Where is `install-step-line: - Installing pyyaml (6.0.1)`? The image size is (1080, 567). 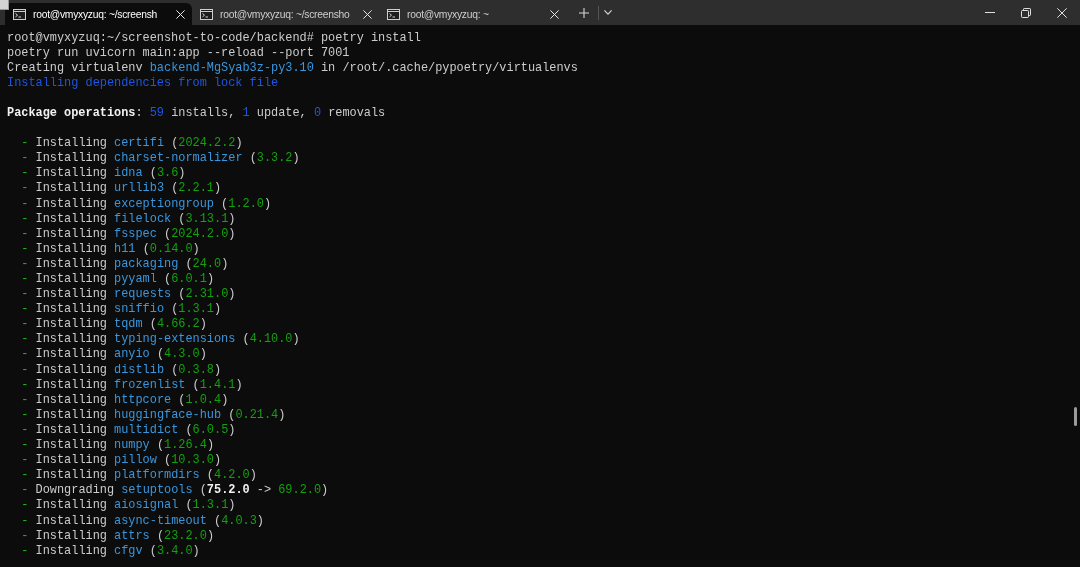
install-step-line: - Installing pyyaml (6.0.1) is located at coordinates (117, 280).